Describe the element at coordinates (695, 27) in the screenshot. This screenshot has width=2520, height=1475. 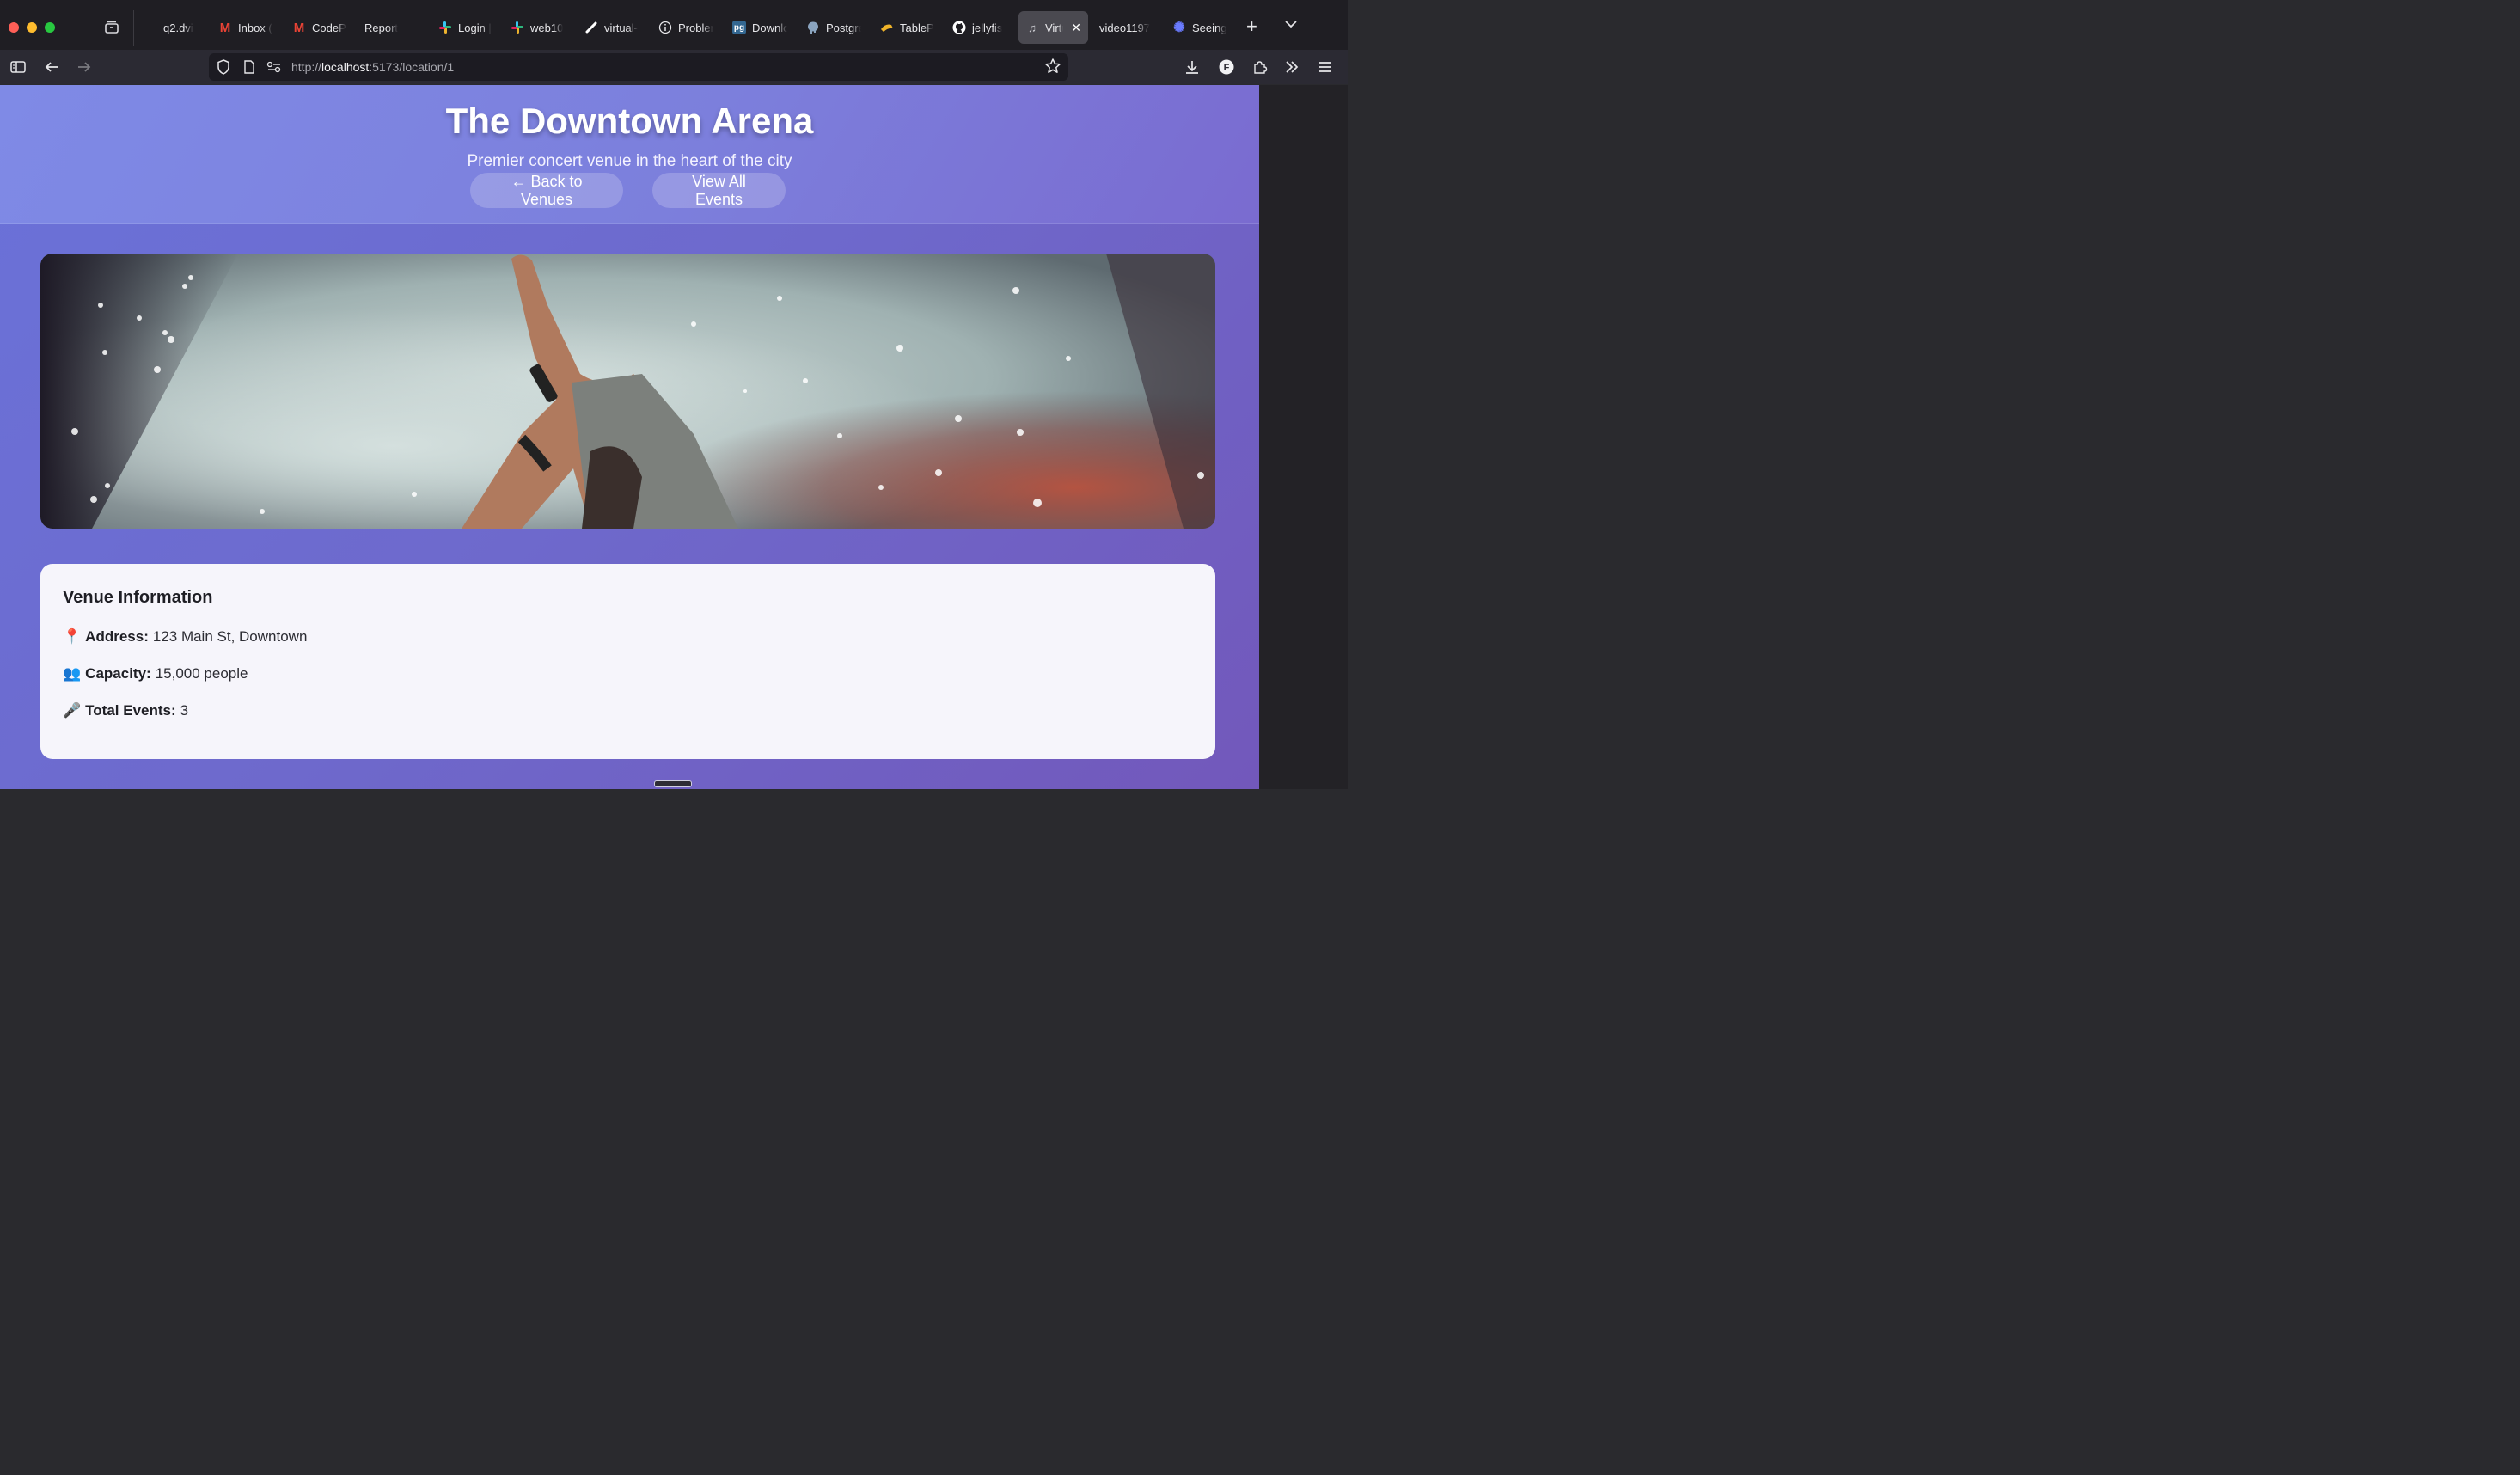
I see `tab-title: Probler` at that location.